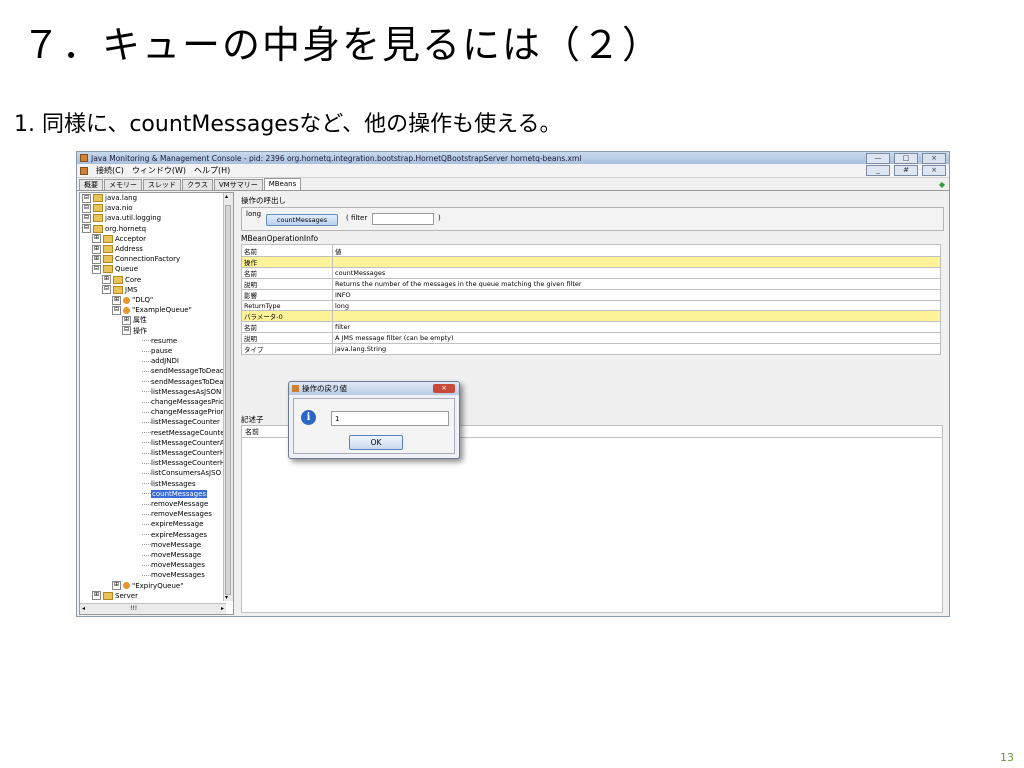 This screenshot has height=768, width=1024. Describe the element at coordinates (906, 158) in the screenshot. I see `maximize-button: □` at that location.